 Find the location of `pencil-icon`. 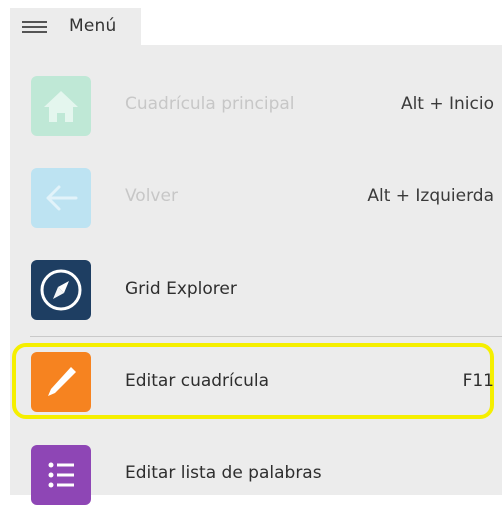

pencil-icon is located at coordinates (61, 382).